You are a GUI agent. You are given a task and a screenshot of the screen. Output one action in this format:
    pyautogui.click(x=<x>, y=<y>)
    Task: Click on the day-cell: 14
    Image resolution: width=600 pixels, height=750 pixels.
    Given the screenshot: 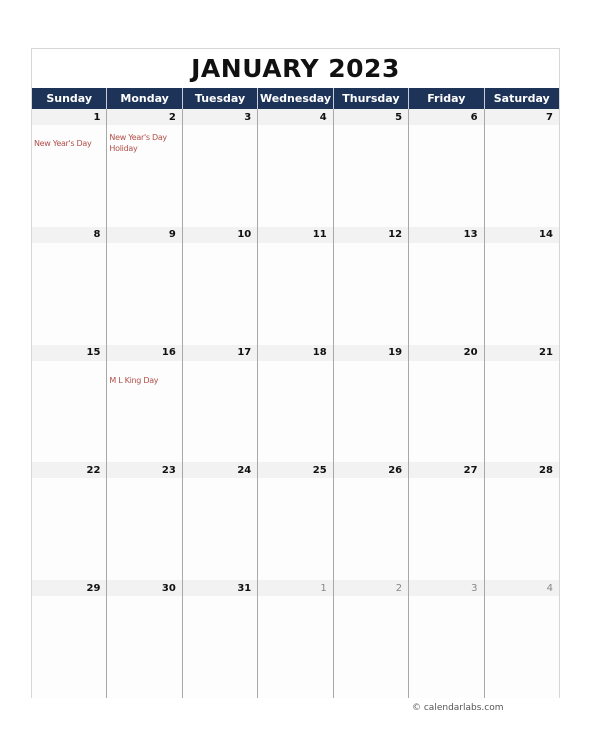 What is the action you would take?
    pyautogui.click(x=521, y=285)
    